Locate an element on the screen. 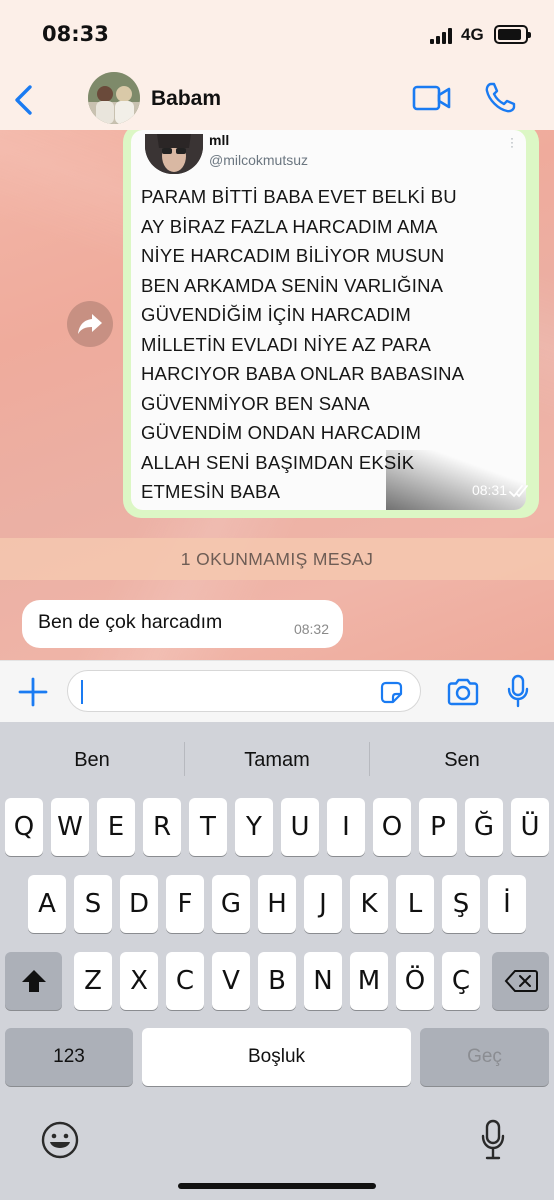  contact-avatar is located at coordinates (114, 98).